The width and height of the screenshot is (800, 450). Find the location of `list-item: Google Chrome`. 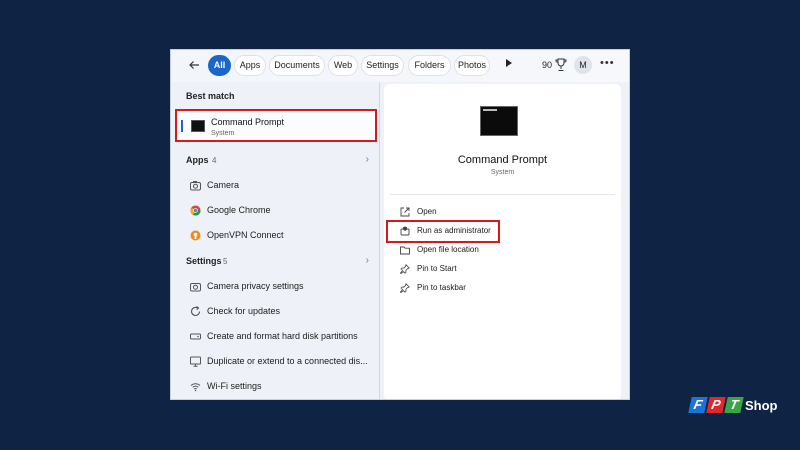

list-item: Google Chrome is located at coordinates (275, 211).